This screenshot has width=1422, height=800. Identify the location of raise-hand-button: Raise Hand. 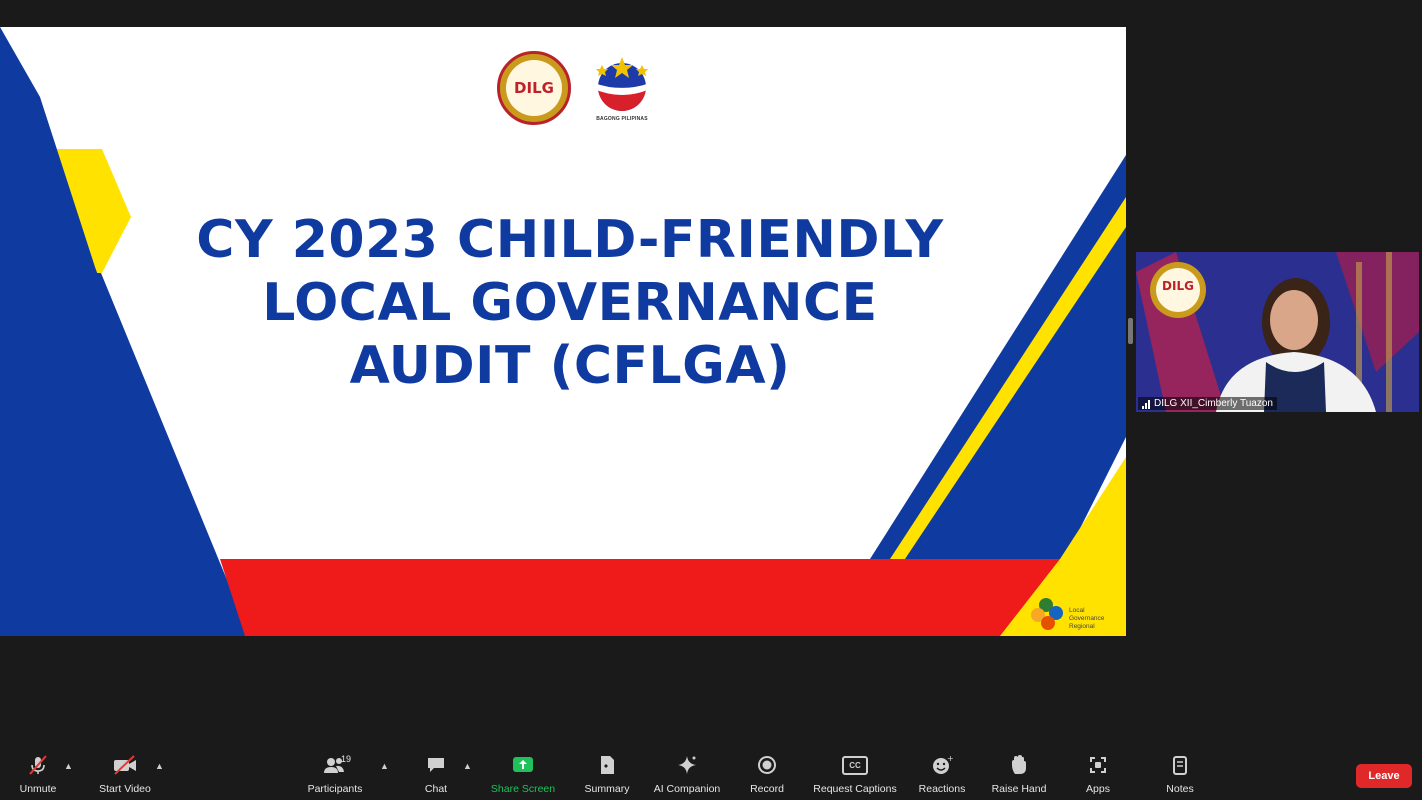
(1019, 776).